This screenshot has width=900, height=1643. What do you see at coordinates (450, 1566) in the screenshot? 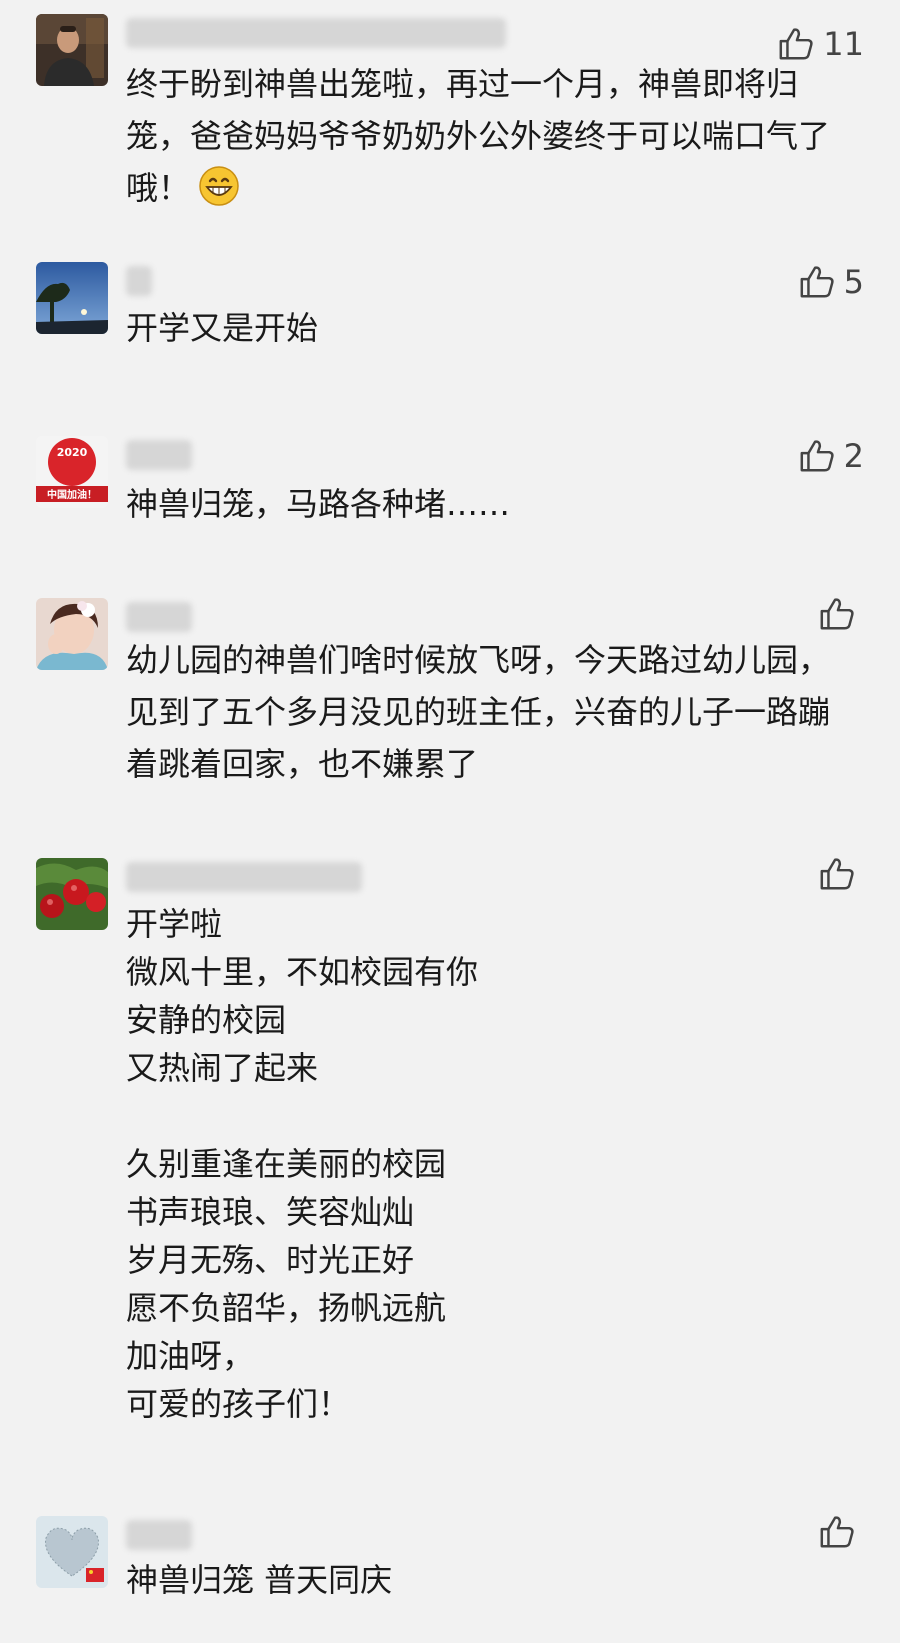
I see `comment-item: 神兽归笼 普天同庆` at bounding box center [450, 1566].